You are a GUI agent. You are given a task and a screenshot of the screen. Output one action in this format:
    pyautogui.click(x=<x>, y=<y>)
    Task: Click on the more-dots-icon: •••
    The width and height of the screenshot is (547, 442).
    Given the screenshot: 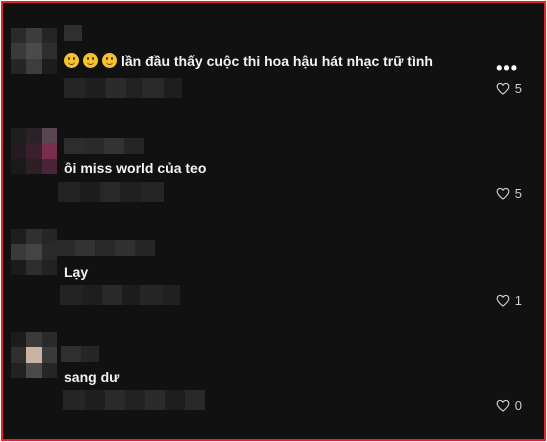 What is the action you would take?
    pyautogui.click(x=507, y=68)
    